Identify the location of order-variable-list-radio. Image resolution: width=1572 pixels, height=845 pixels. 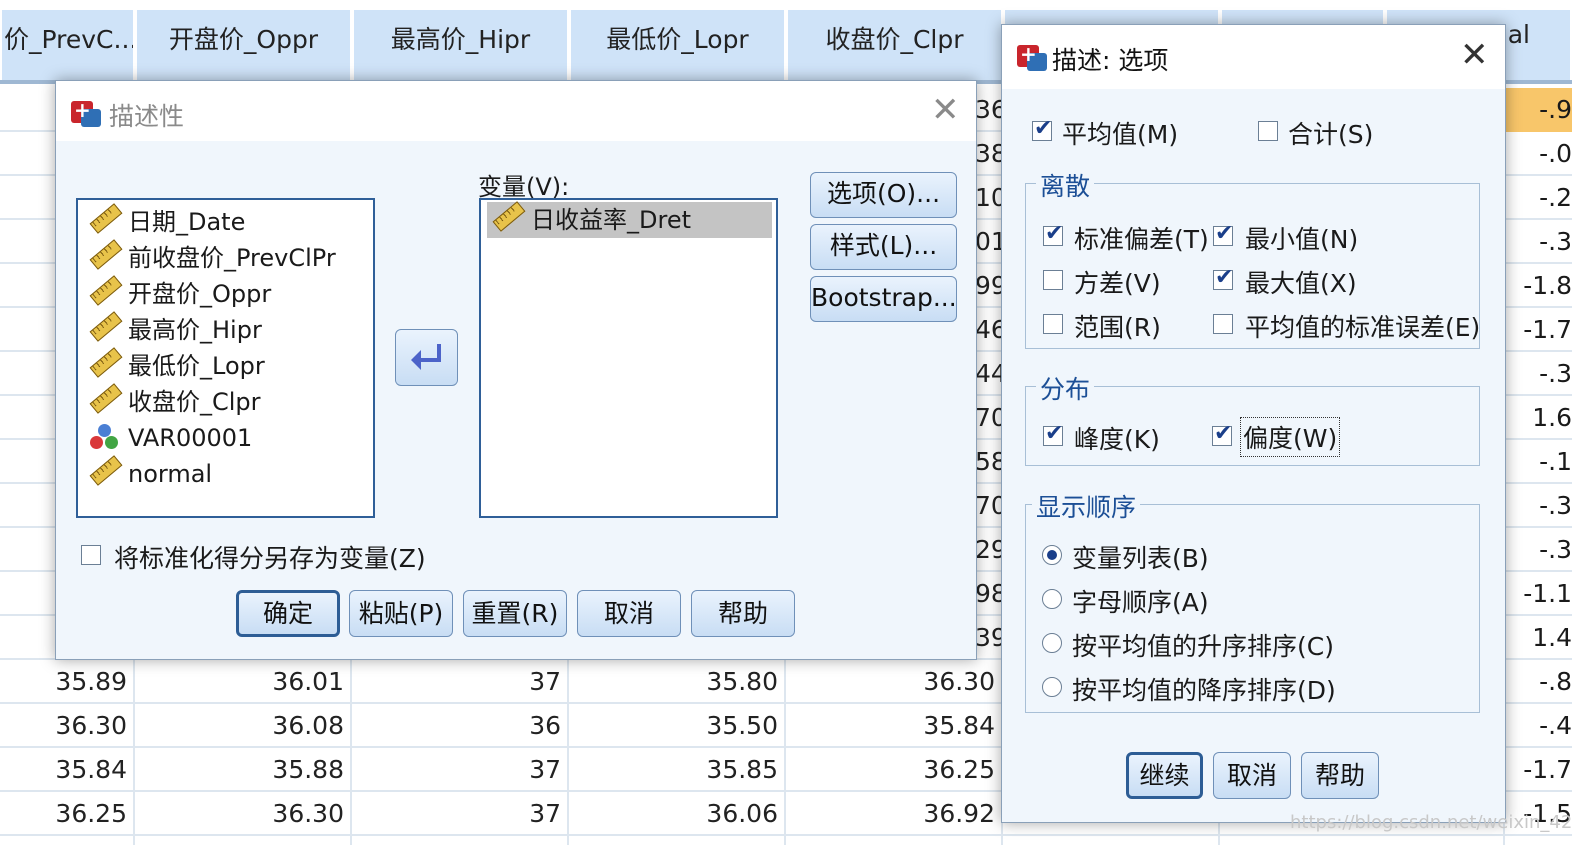
(1052, 555).